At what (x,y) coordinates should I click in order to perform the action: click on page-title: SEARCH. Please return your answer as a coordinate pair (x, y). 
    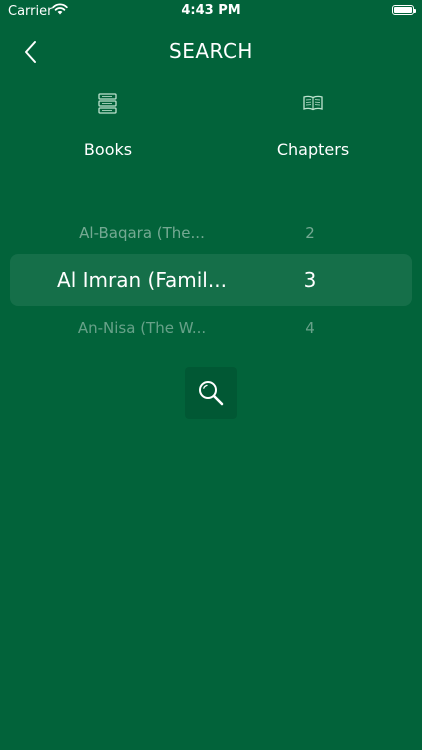
    Looking at the image, I should click on (211, 51).